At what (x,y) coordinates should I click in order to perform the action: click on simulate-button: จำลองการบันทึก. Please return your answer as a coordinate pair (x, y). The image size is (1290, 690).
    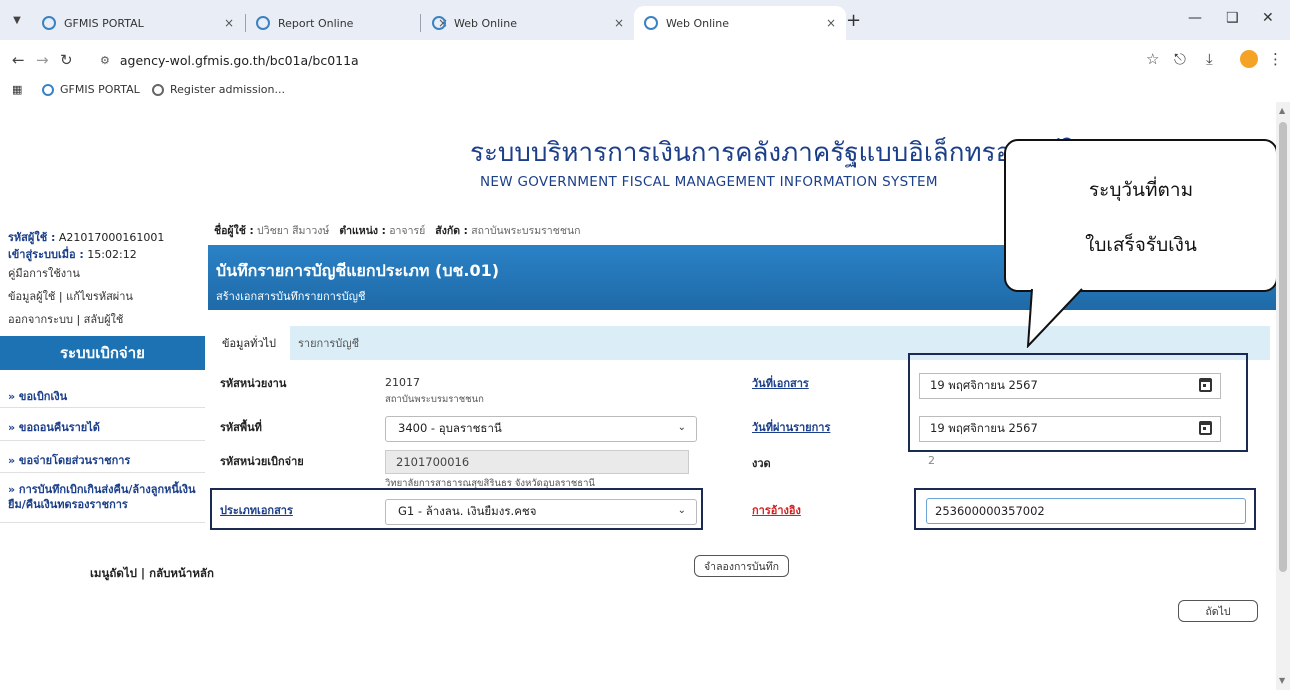
    Looking at the image, I should click on (741, 566).